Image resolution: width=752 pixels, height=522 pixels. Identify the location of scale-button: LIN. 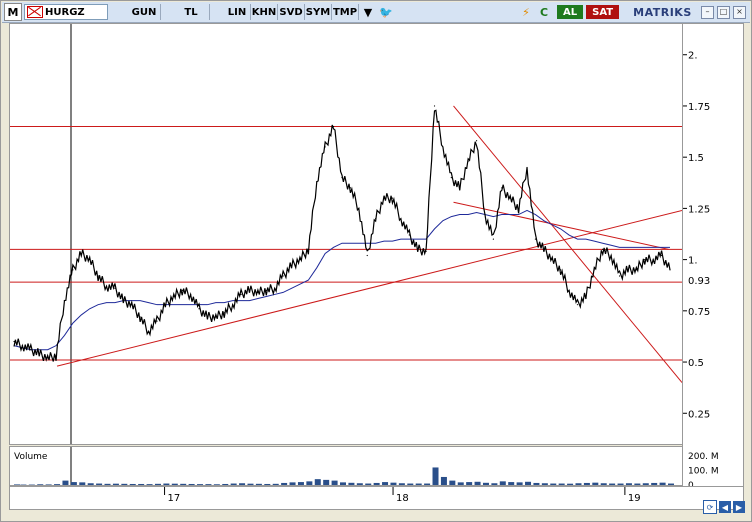
(237, 12).